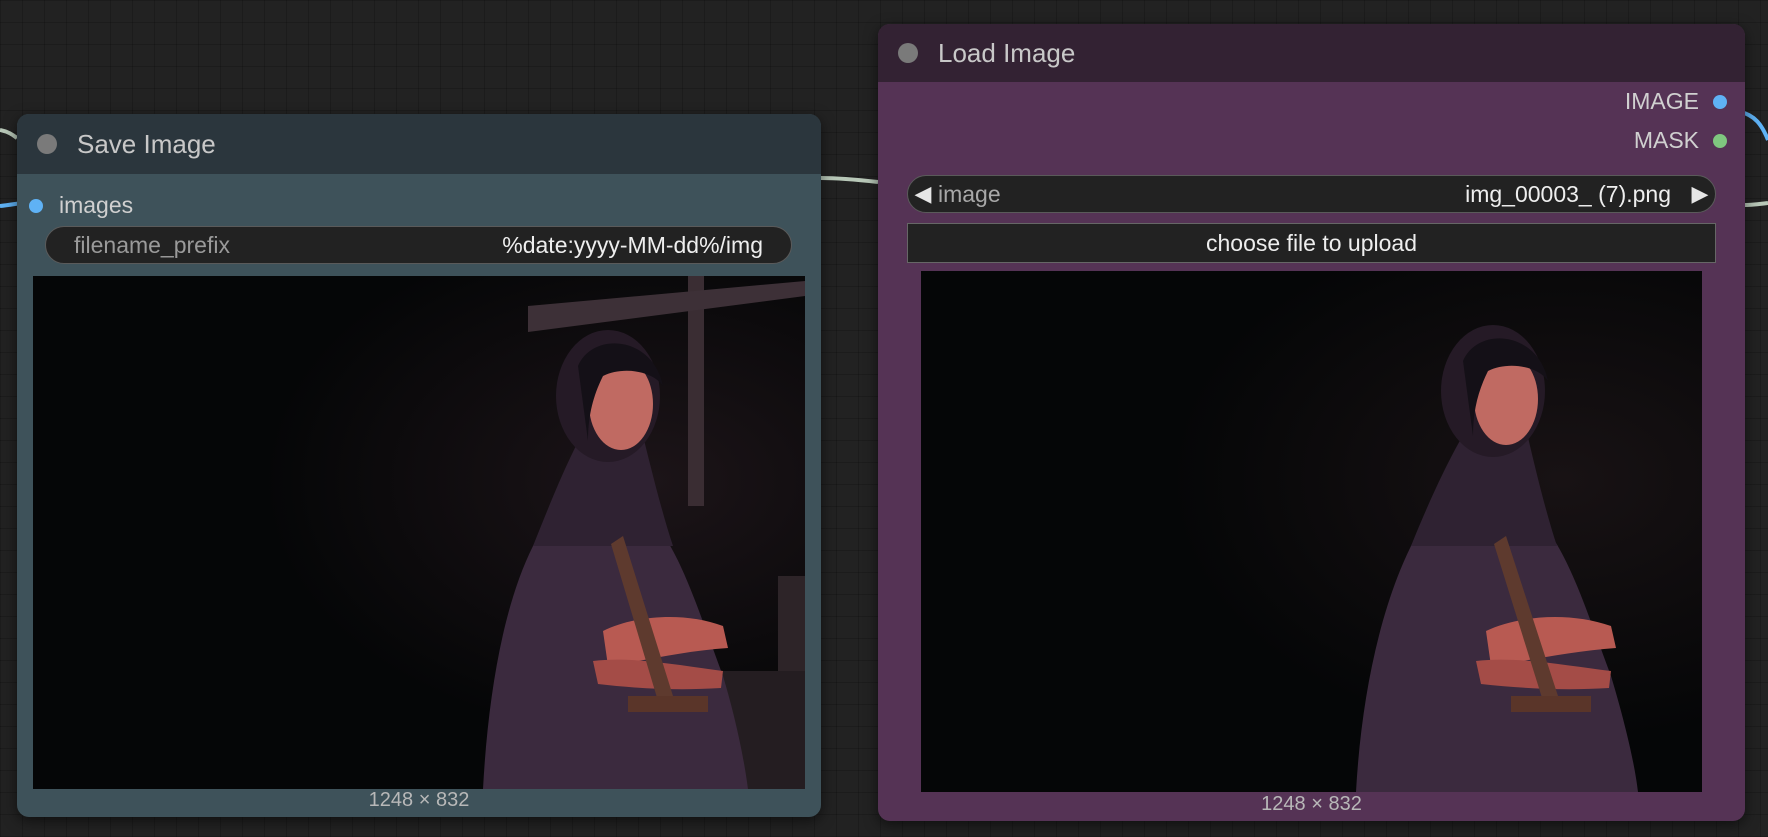 The width and height of the screenshot is (1768, 837). I want to click on output-label: MASK, so click(1666, 140).